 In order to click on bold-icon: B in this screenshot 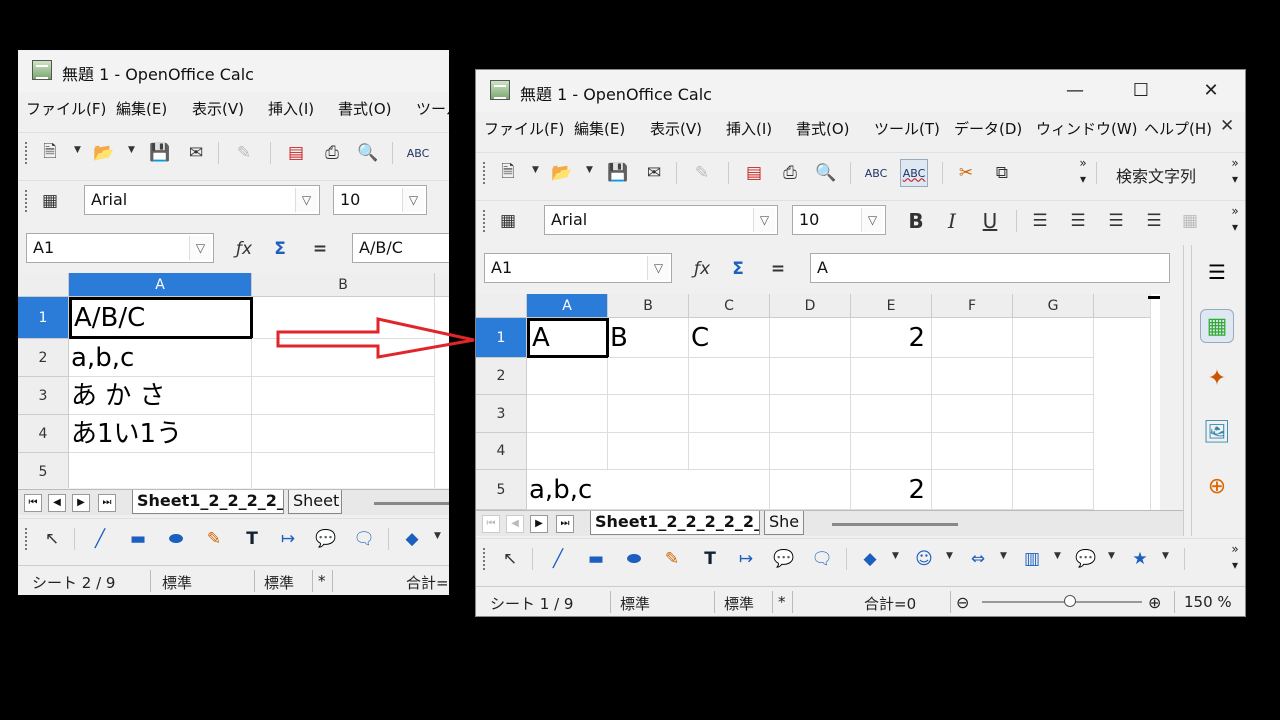, I will do `click(916, 221)`.